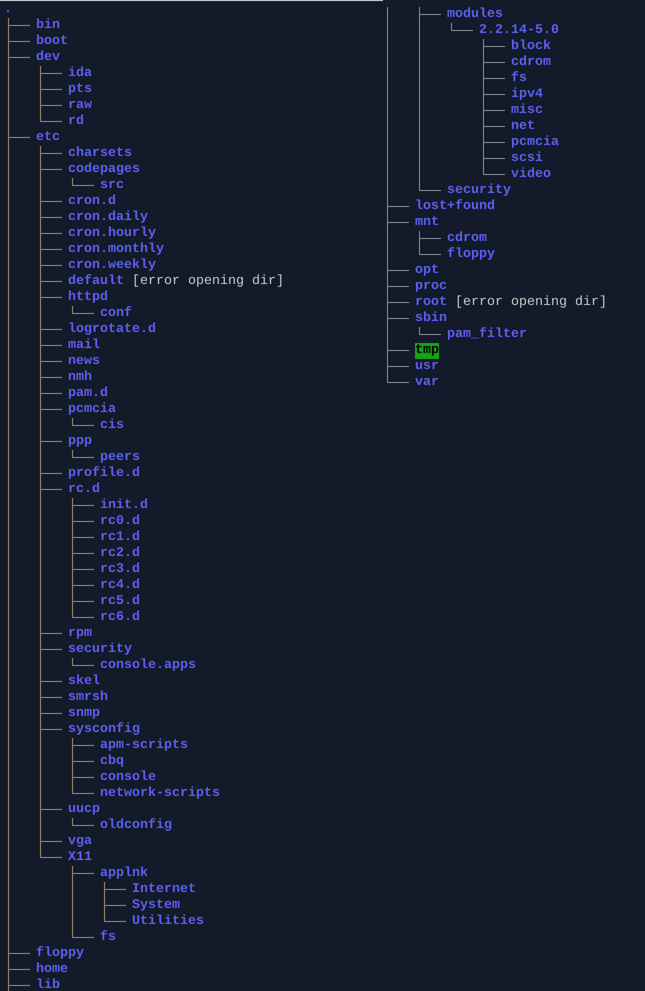 The image size is (645, 991). Describe the element at coordinates (52, 970) in the screenshot. I see `directory-name: home` at that location.